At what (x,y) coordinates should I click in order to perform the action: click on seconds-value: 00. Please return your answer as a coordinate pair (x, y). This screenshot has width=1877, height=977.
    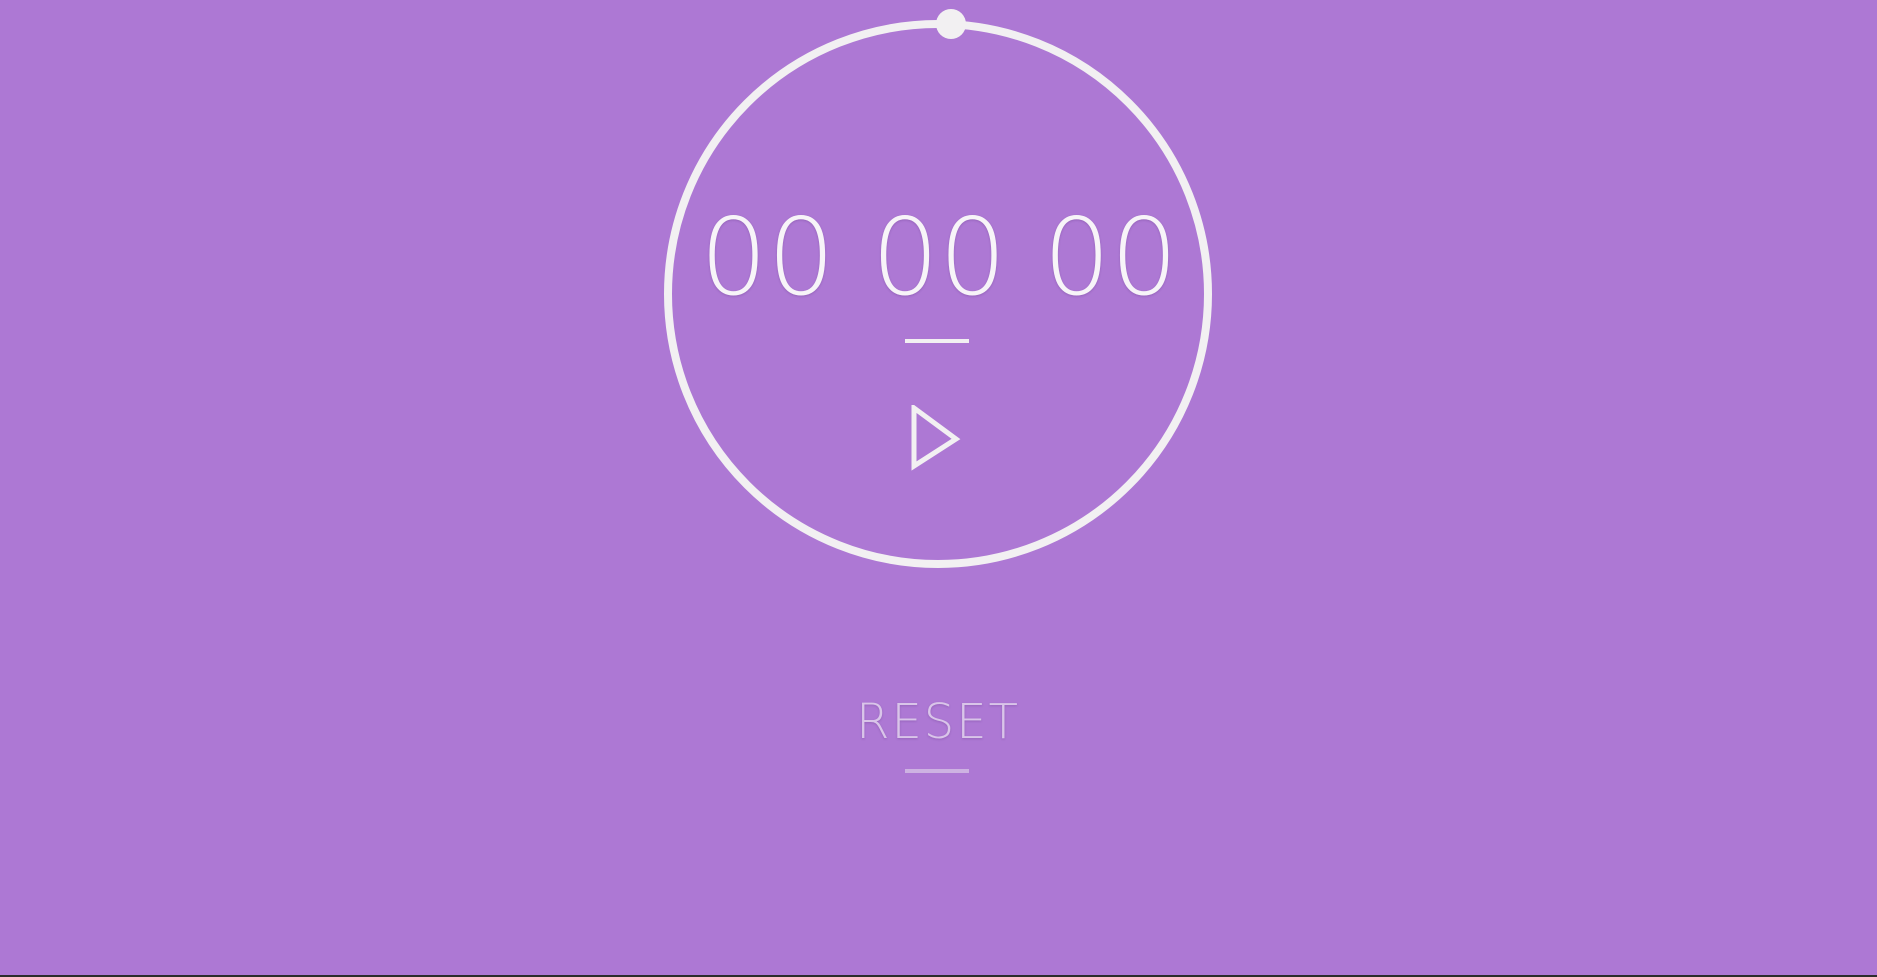
    Looking at the image, I should click on (1110, 257).